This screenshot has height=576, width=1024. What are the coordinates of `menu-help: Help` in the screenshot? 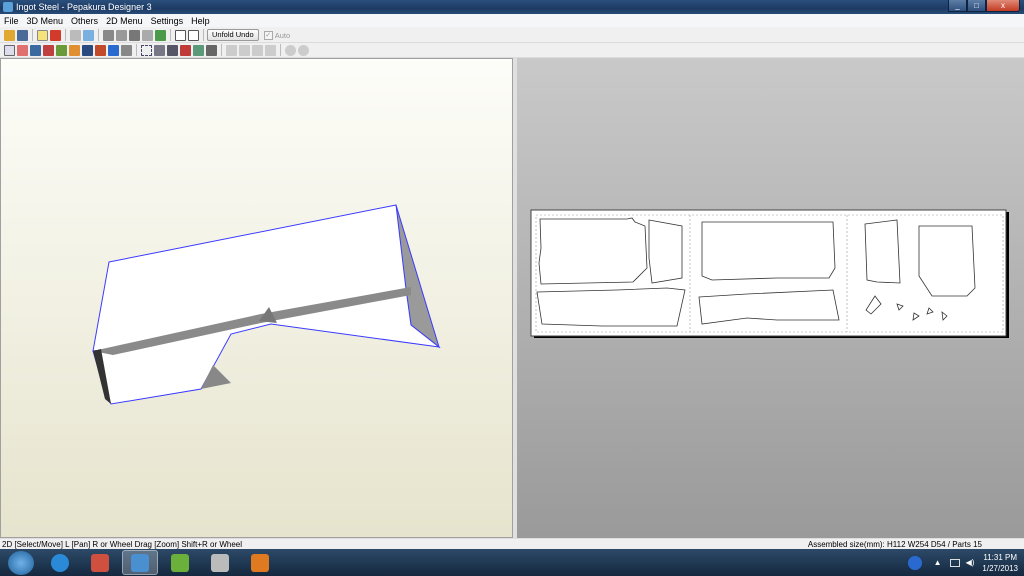 It's located at (200, 21).